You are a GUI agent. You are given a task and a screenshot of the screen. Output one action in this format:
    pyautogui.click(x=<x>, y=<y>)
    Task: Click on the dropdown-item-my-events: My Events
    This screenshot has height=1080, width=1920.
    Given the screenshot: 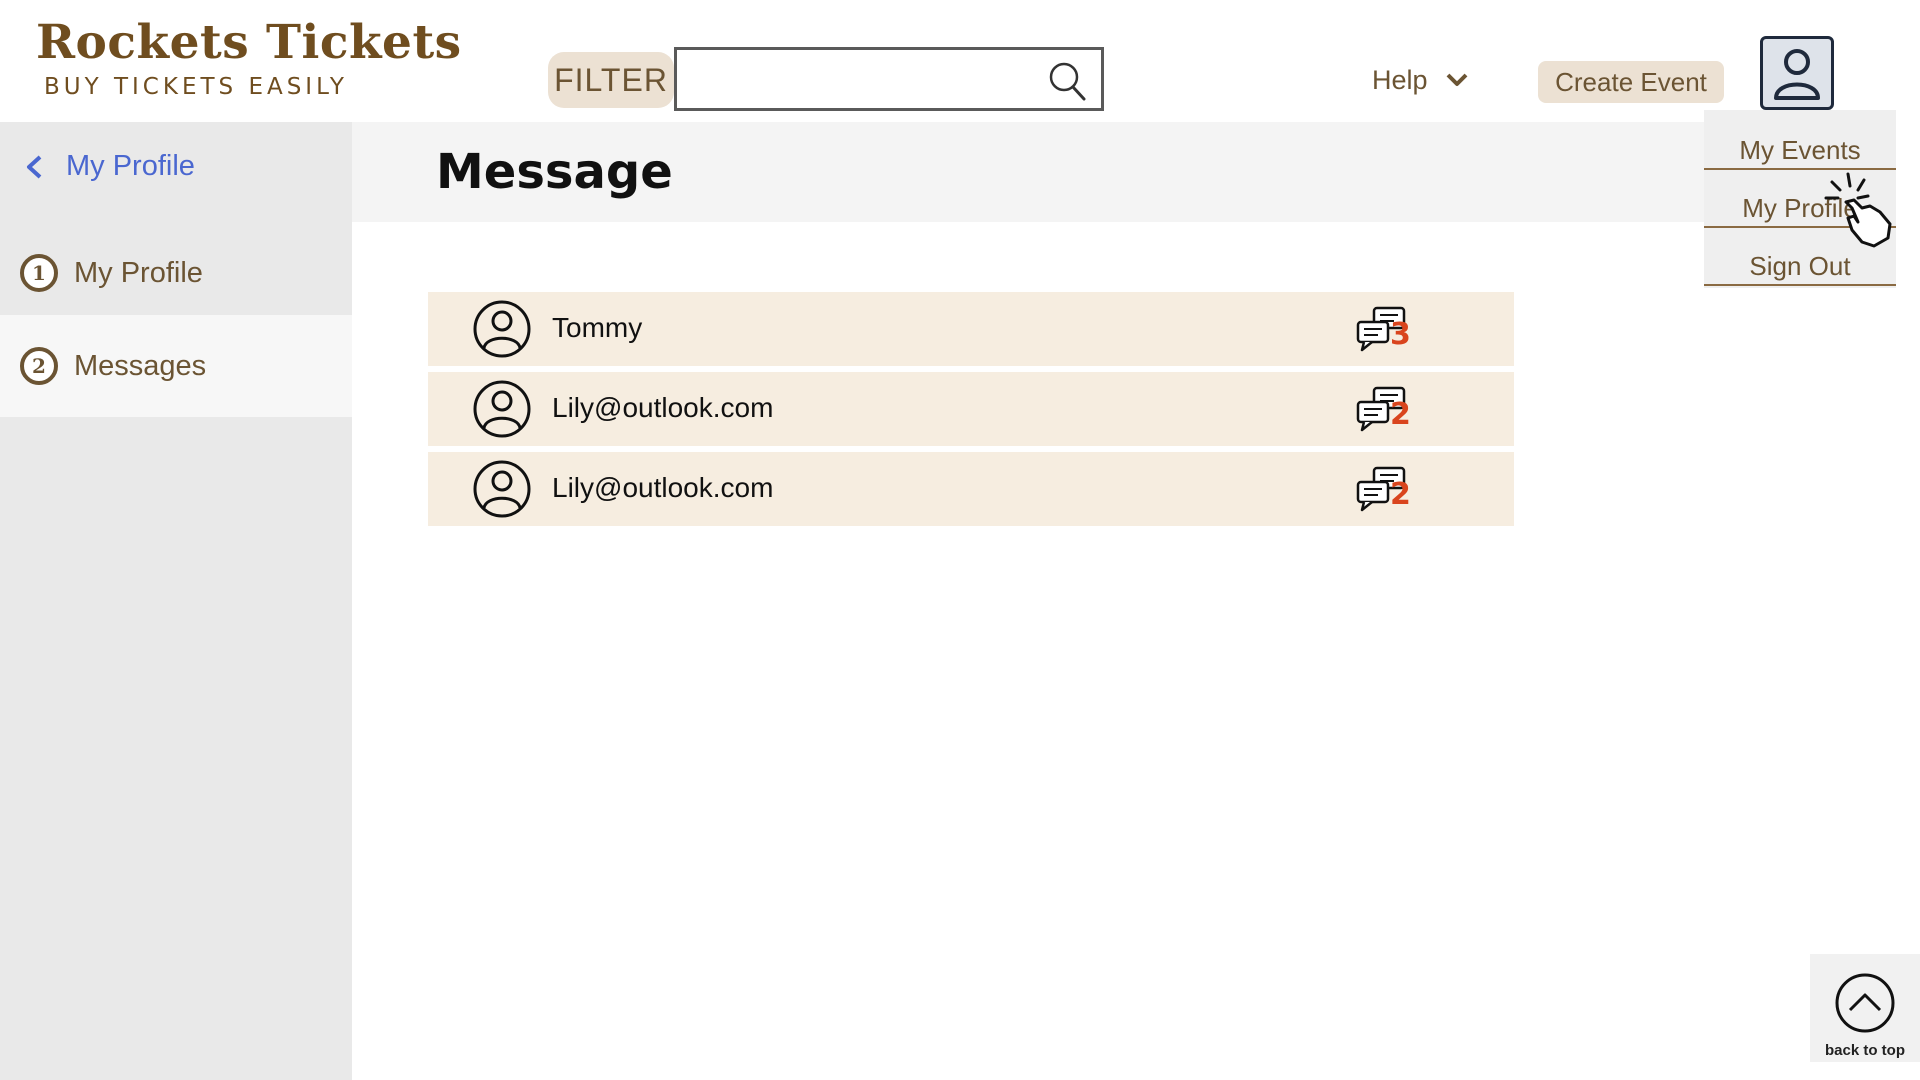 What is the action you would take?
    pyautogui.click(x=1800, y=150)
    